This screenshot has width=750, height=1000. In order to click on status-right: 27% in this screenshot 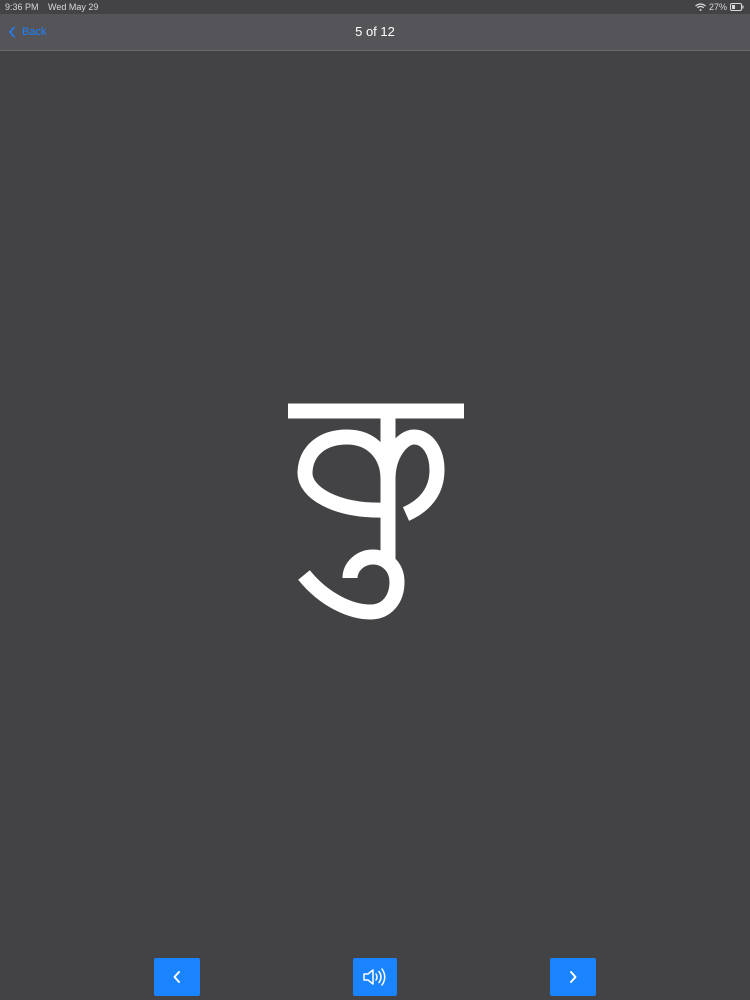, I will do `click(719, 7)`.